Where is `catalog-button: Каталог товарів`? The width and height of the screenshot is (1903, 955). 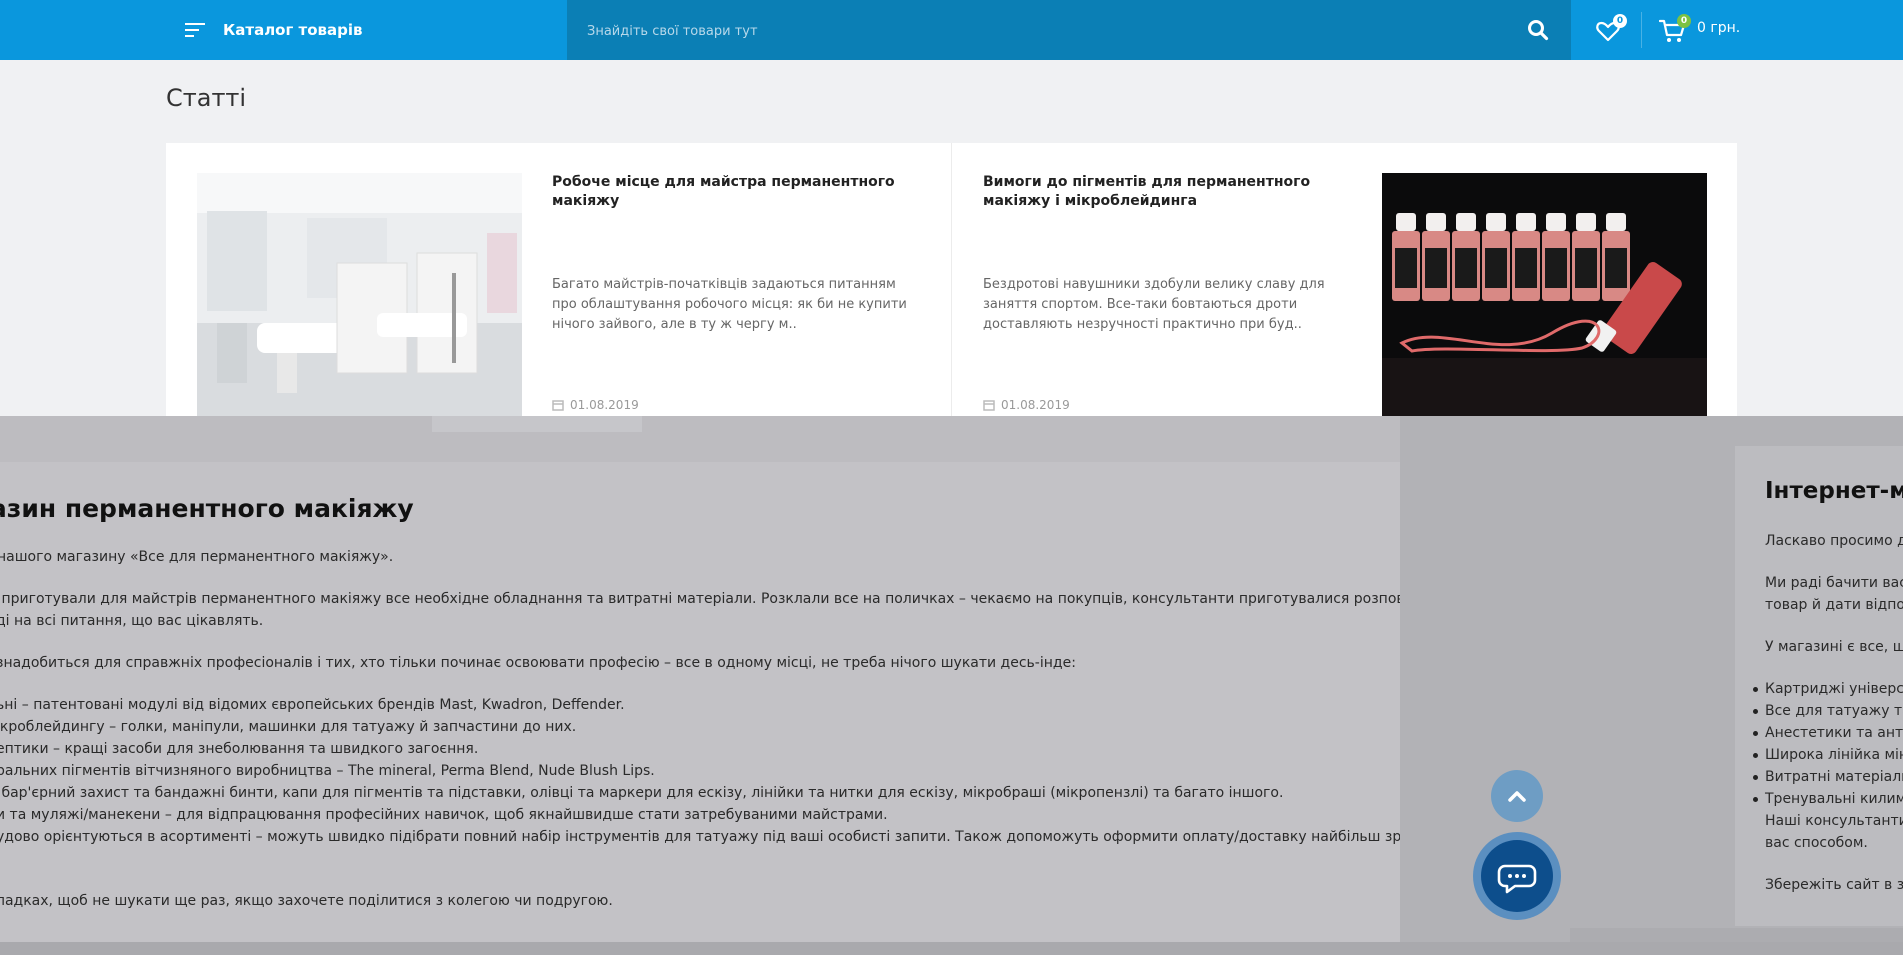 catalog-button: Каталог товарів is located at coordinates (274, 30).